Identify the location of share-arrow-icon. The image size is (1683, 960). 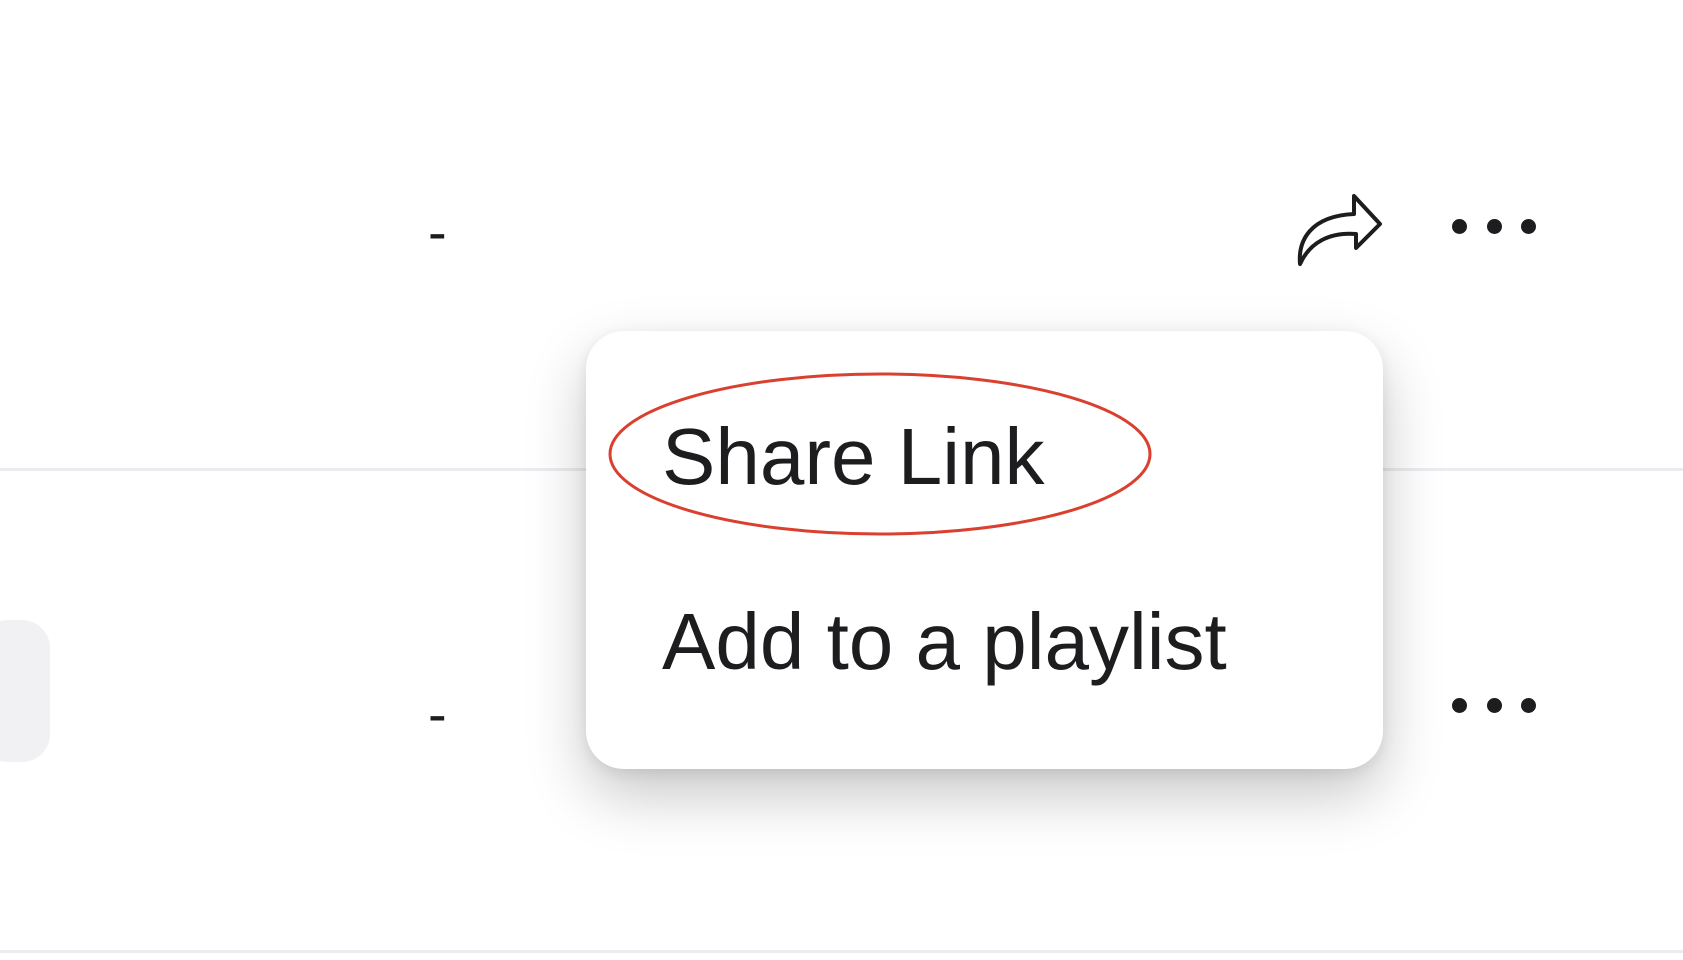
(1340, 227).